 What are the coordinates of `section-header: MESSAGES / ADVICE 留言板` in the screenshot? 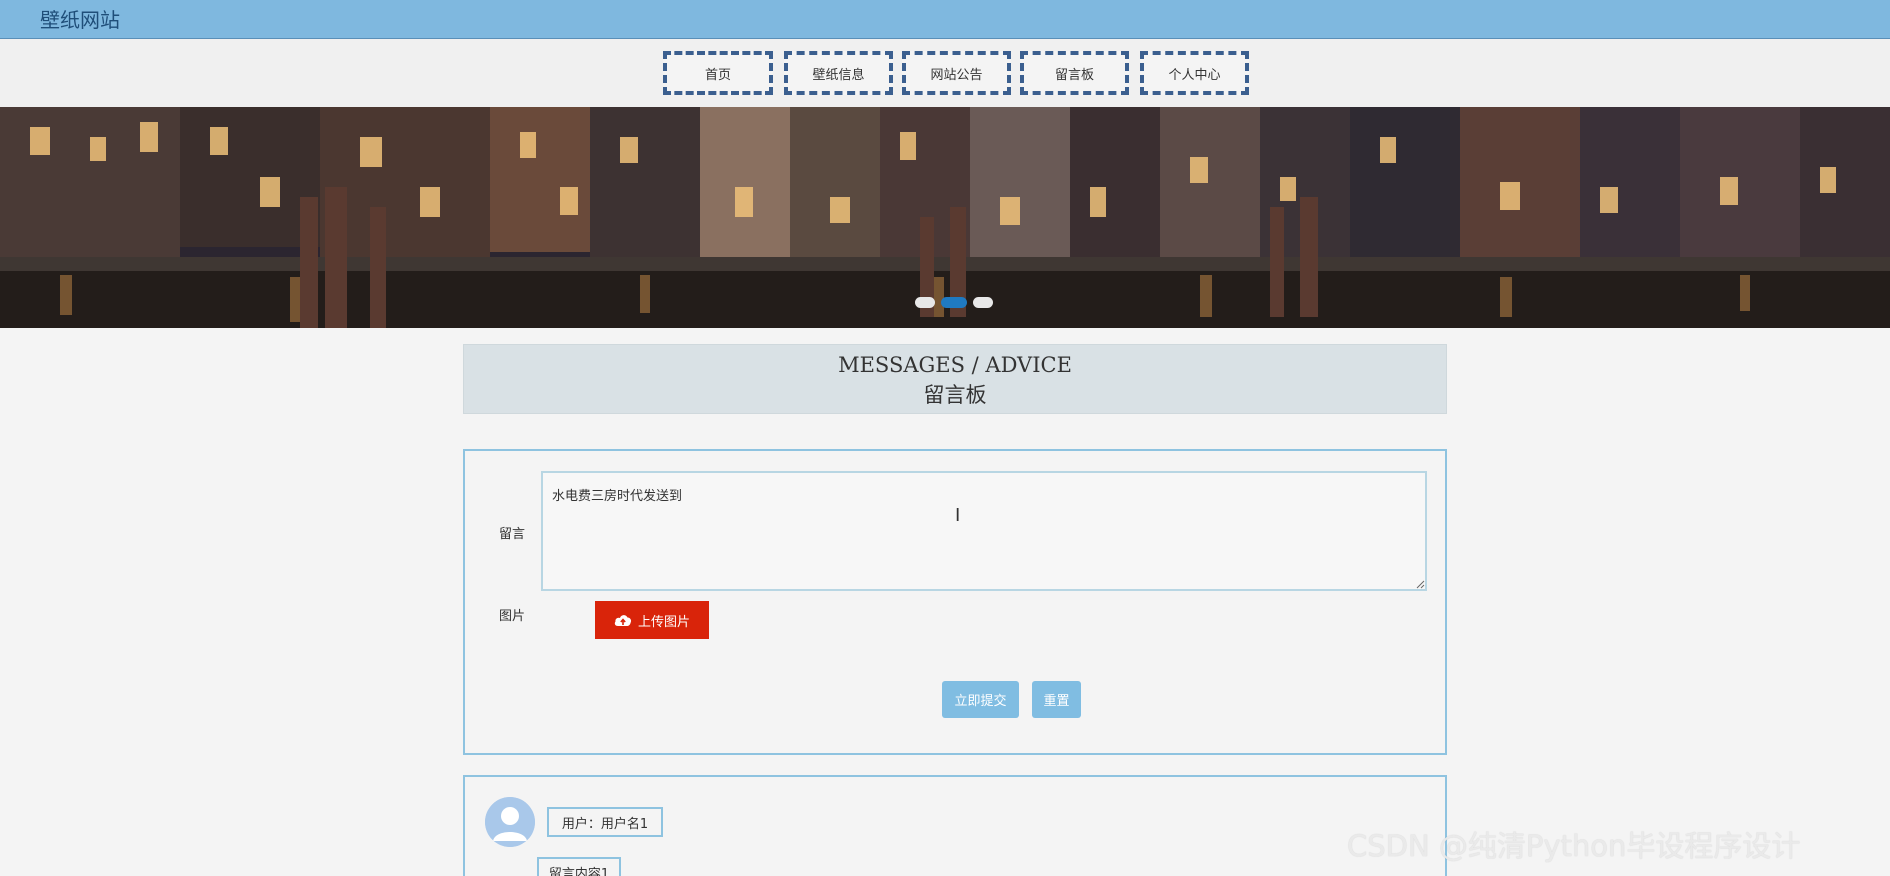 It's located at (955, 379).